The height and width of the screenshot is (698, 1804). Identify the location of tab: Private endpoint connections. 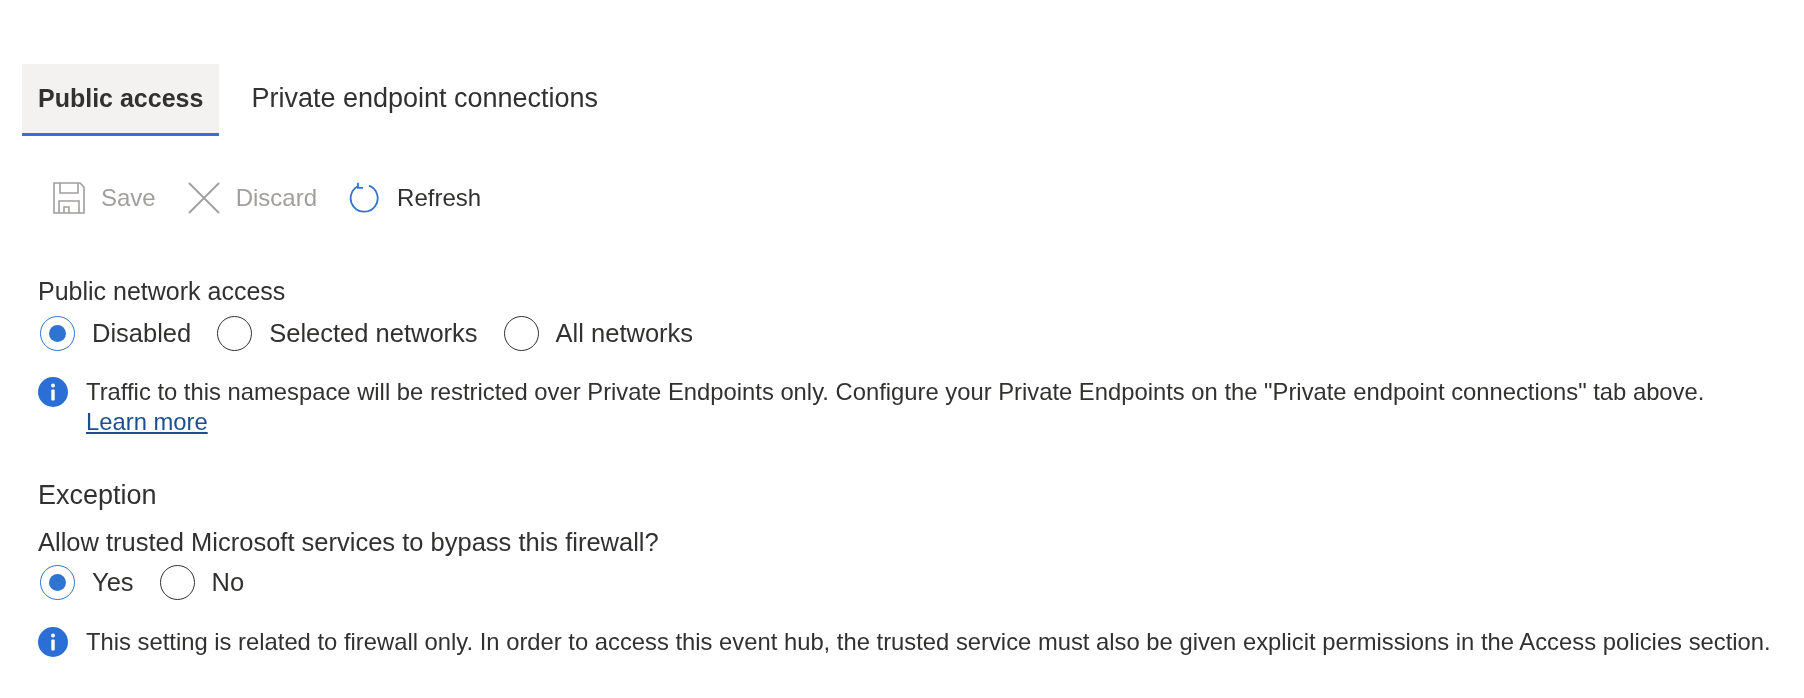
(425, 100).